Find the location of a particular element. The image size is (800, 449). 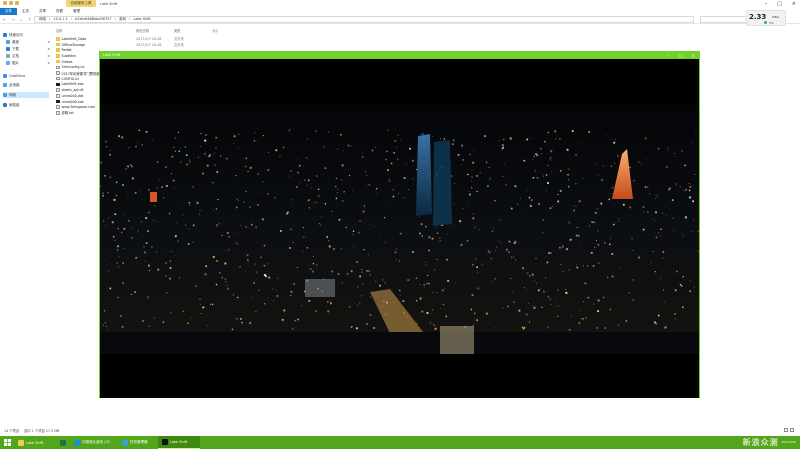

taskbar-item-4: Lake Shift is located at coordinates (179, 442).